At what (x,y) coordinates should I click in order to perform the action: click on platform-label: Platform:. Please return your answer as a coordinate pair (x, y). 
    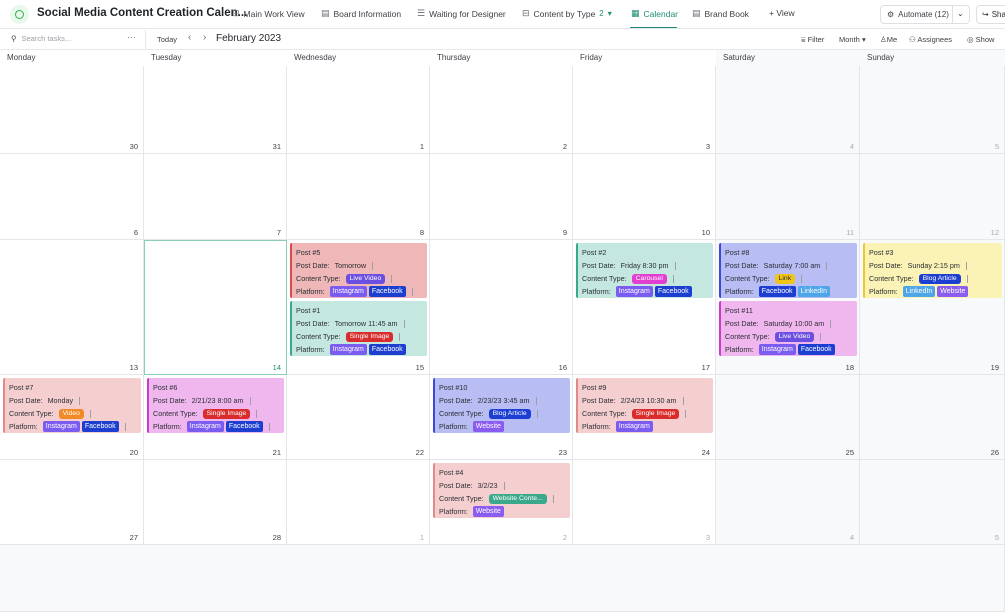
    Looking at the image, I should click on (883, 291).